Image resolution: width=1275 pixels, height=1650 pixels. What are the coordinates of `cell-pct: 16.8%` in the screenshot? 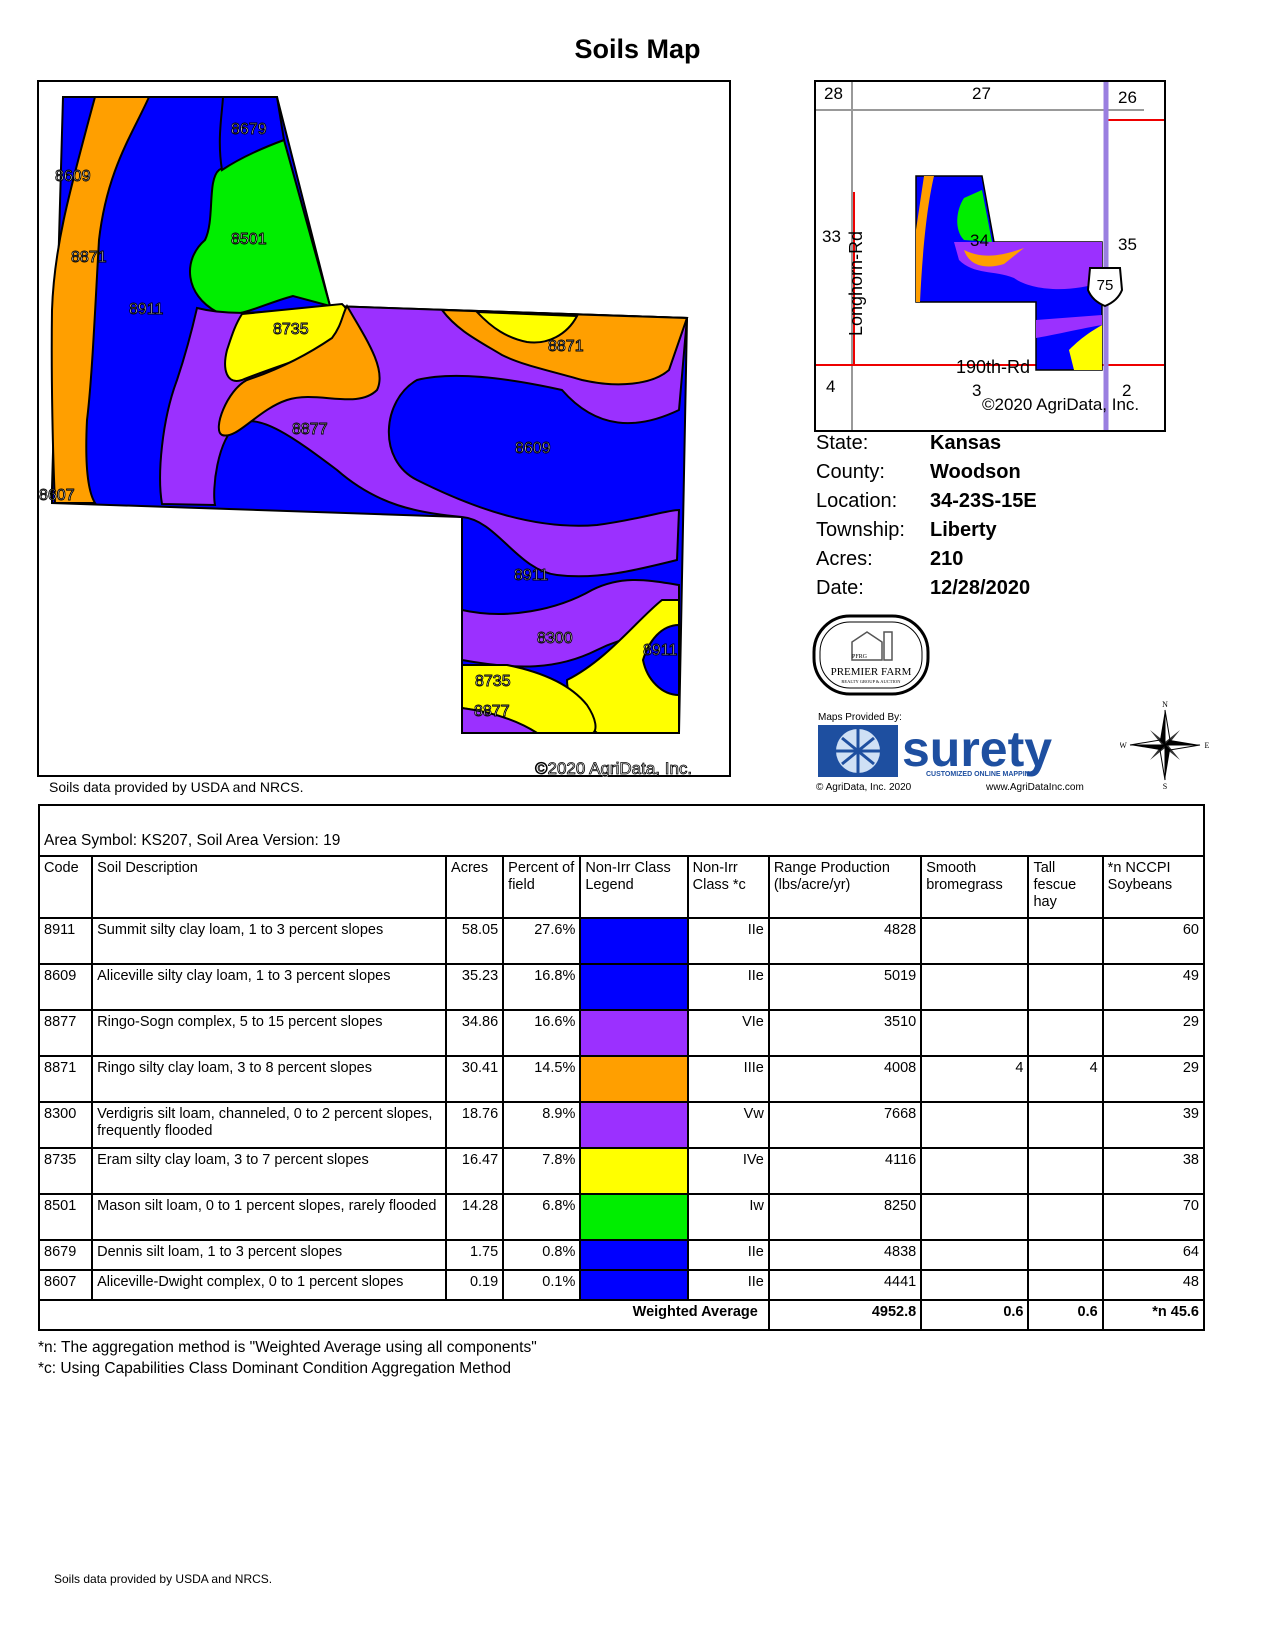 It's located at (542, 987).